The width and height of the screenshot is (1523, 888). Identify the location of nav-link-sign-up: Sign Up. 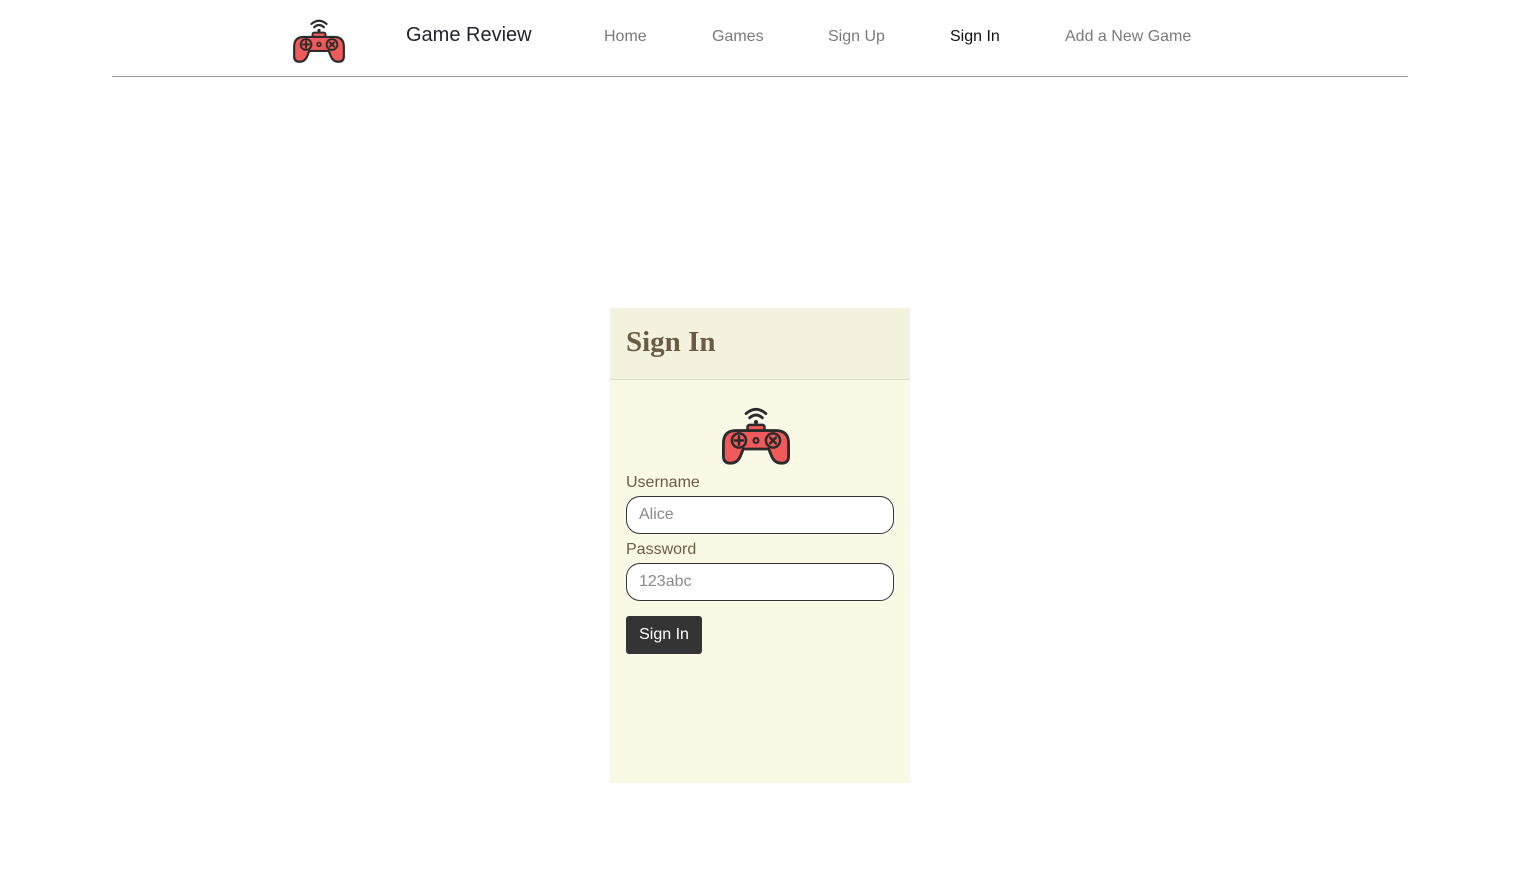
(856, 37).